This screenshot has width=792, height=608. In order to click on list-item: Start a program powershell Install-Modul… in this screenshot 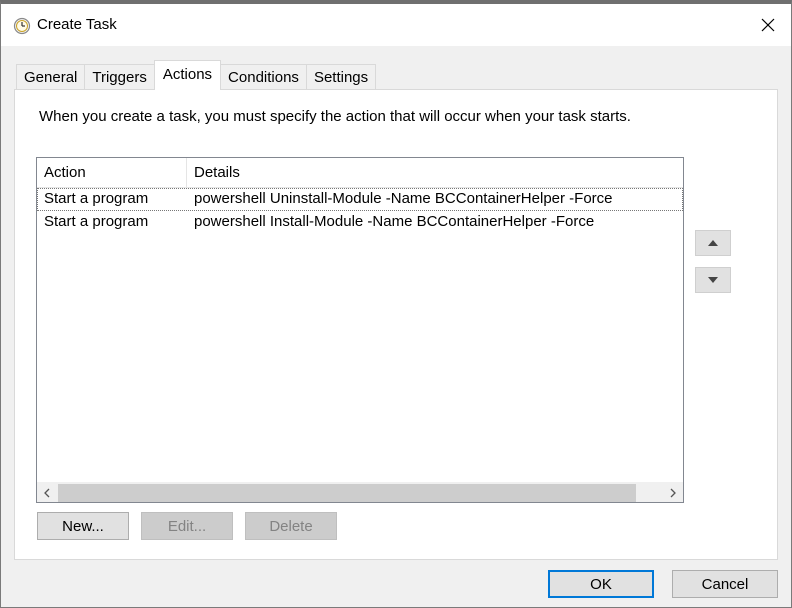, I will do `click(360, 222)`.